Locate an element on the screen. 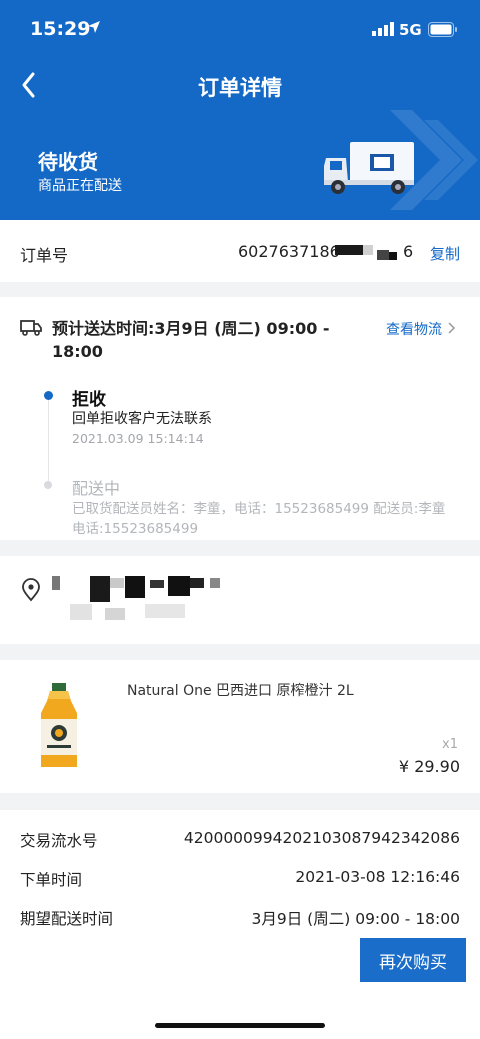 The width and height of the screenshot is (480, 1039). address-redacted is located at coordinates (145, 598).